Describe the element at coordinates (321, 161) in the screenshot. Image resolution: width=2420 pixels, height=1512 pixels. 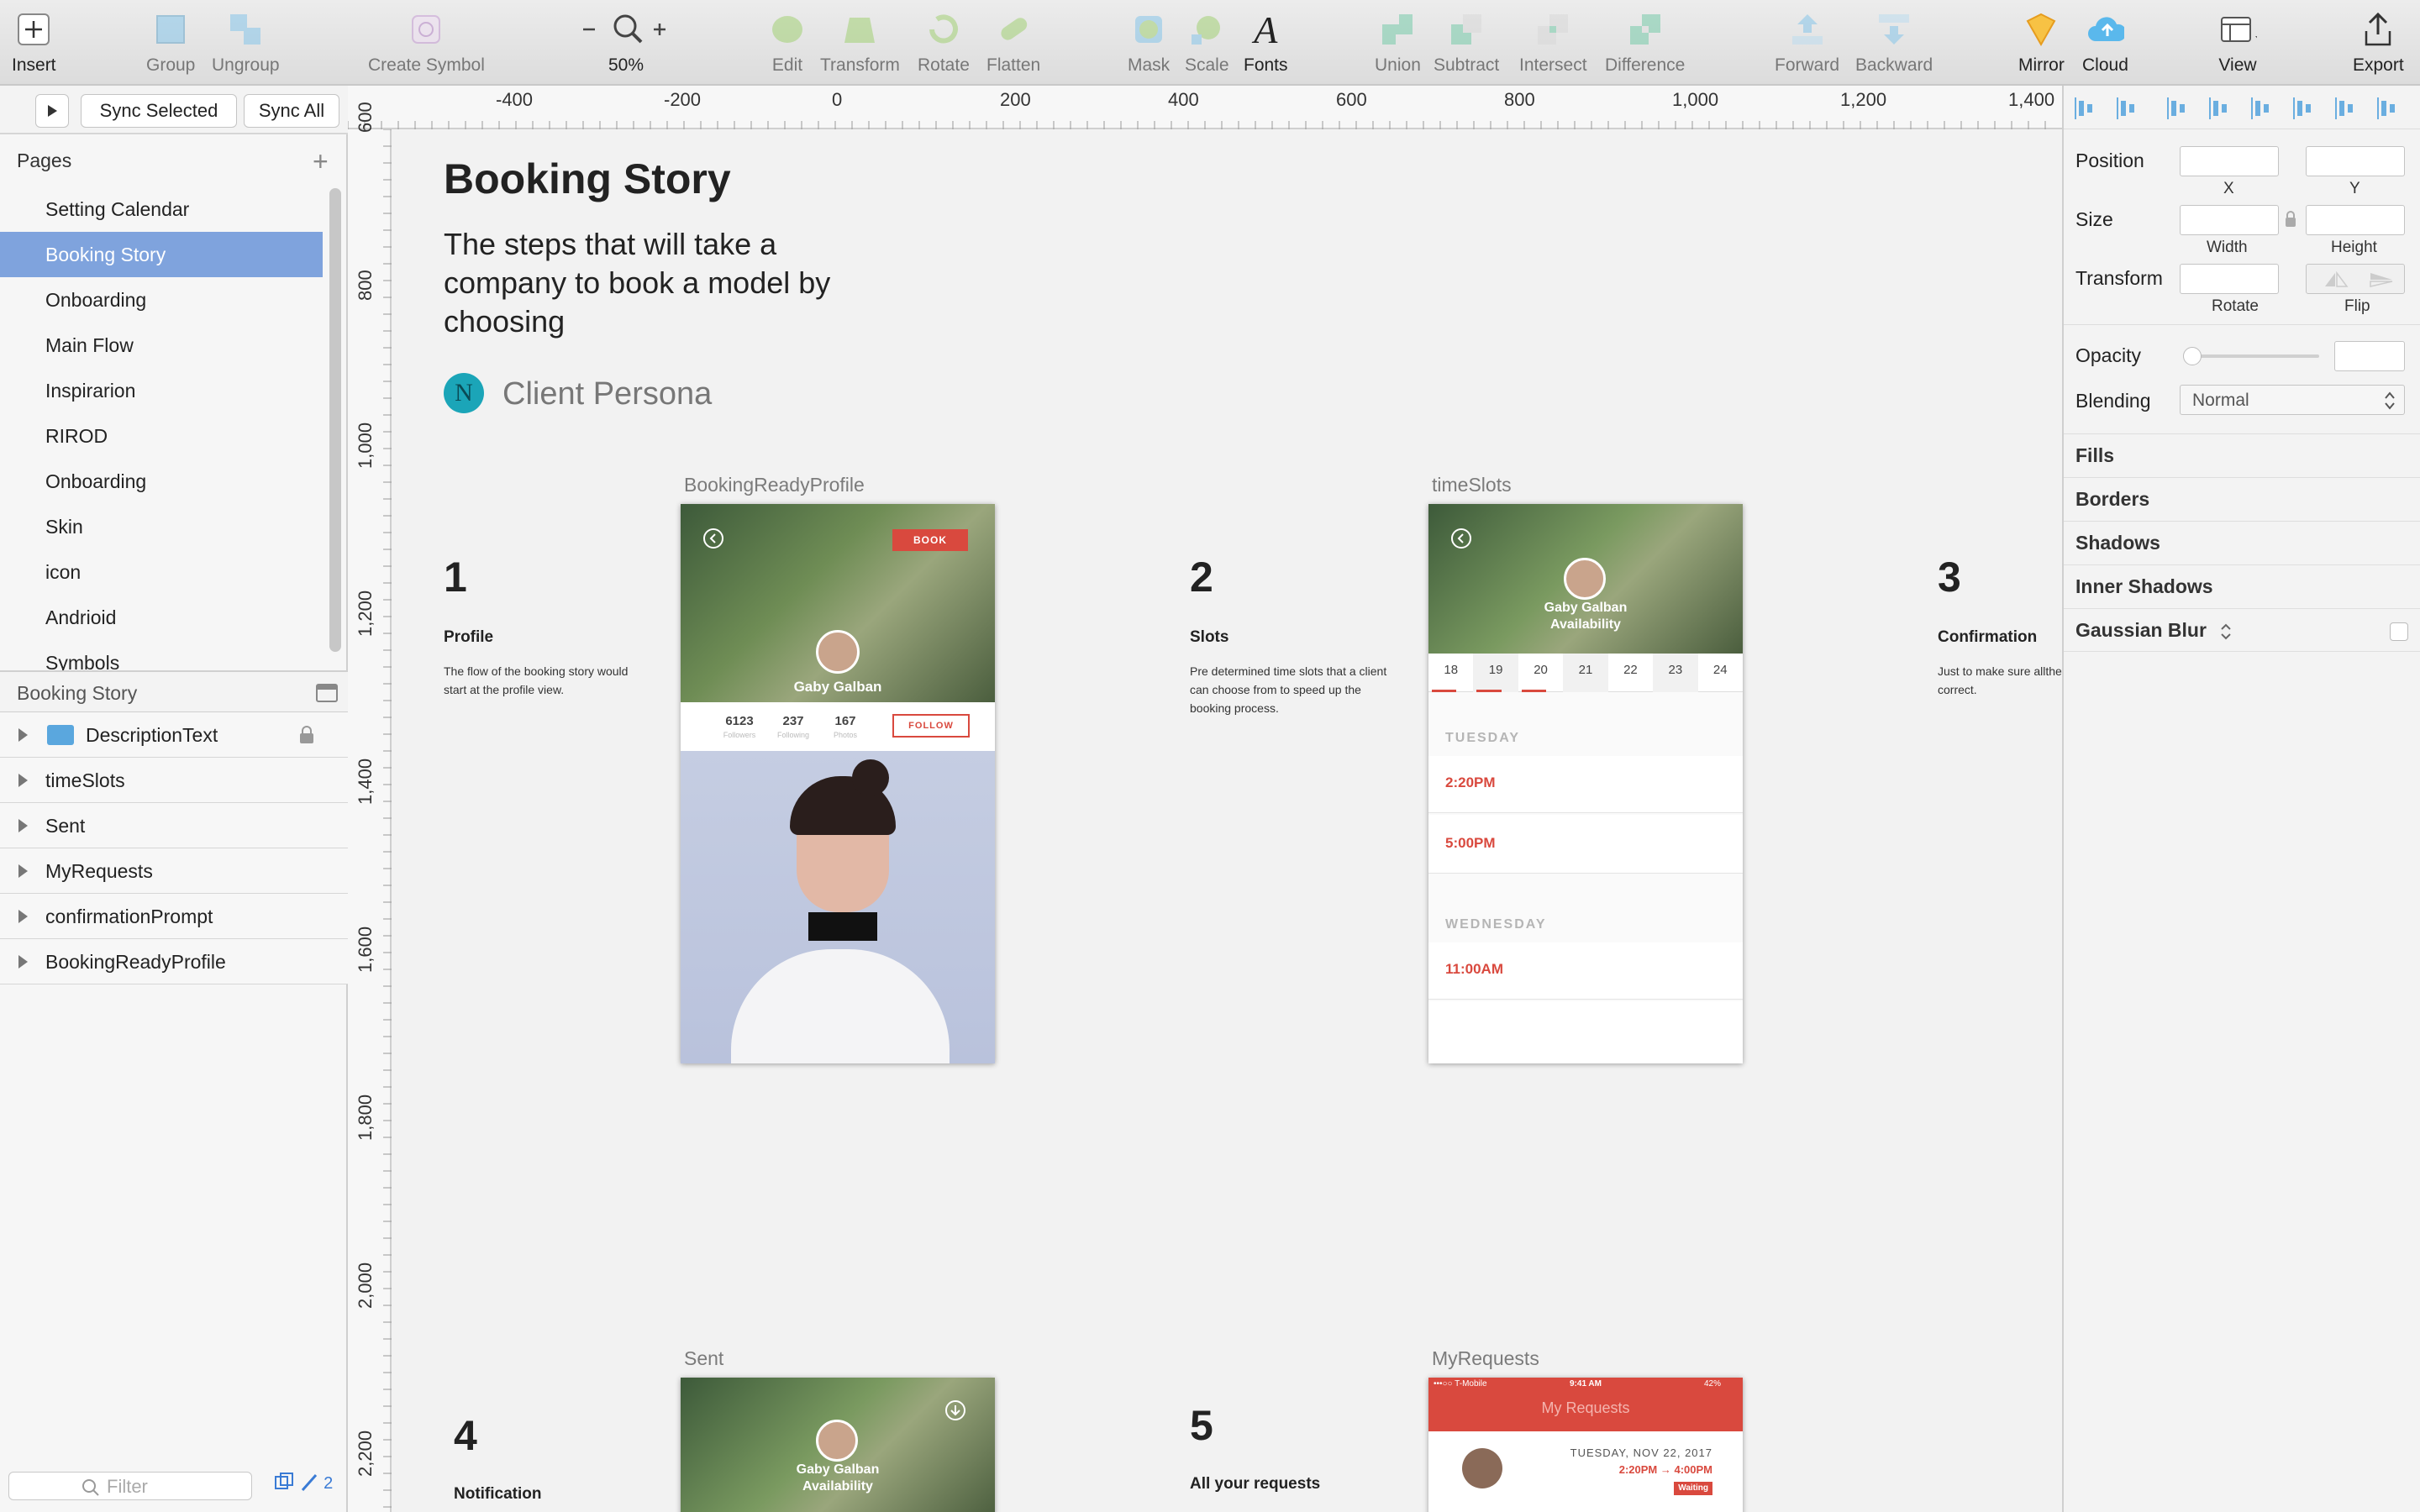
I see `add-page-icon: +` at that location.